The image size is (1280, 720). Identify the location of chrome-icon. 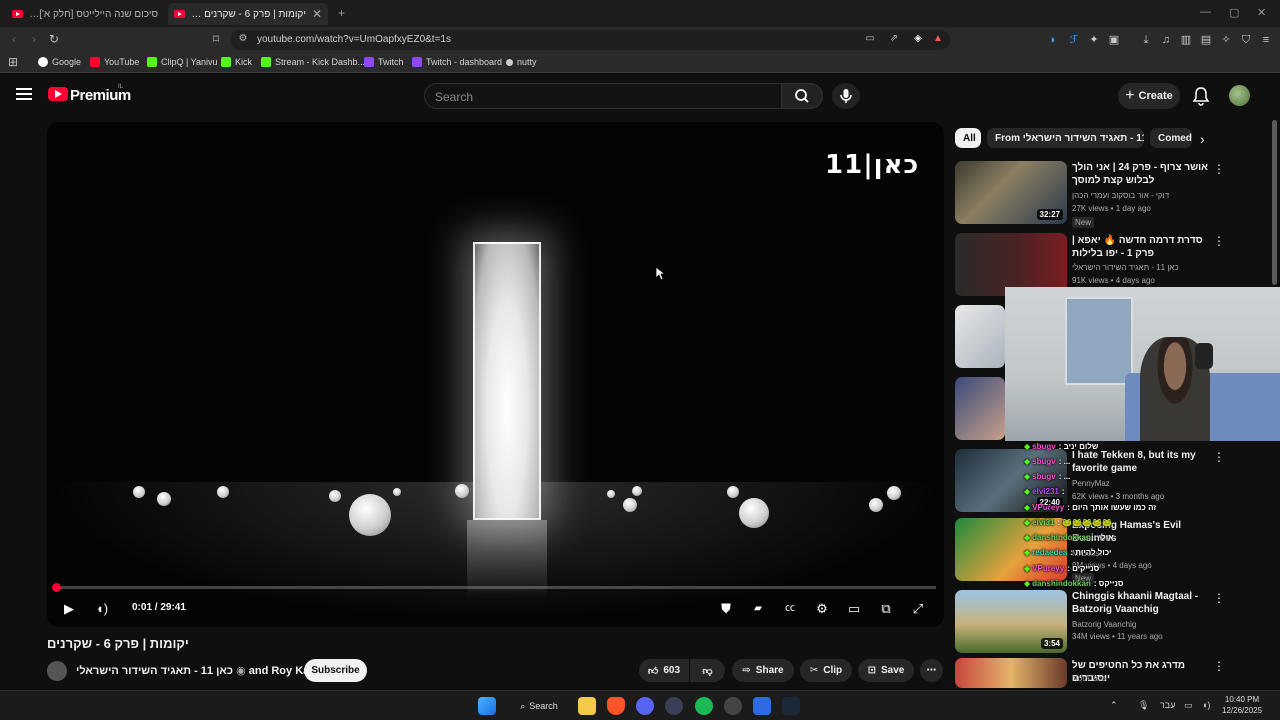
(733, 706).